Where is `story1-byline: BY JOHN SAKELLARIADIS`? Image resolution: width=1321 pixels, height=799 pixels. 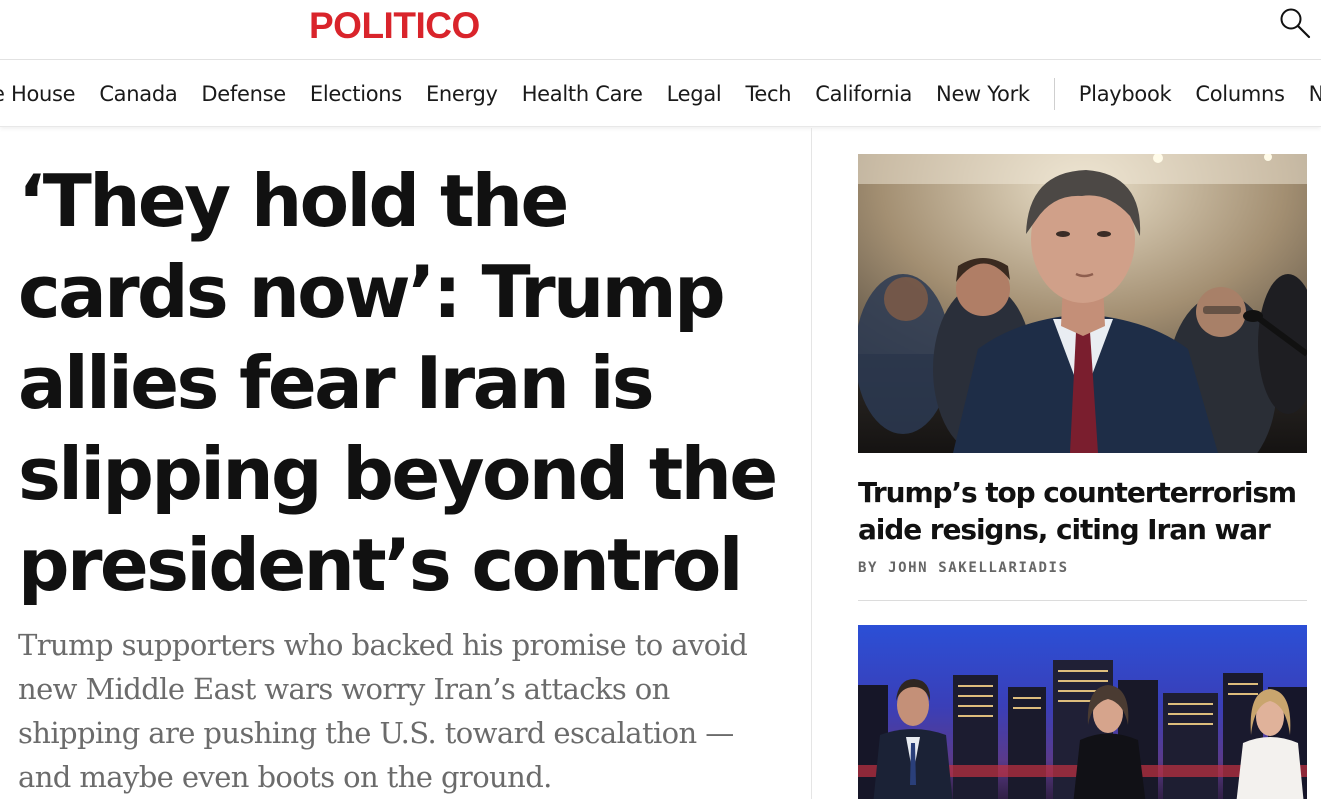
story1-byline: BY JOHN SAKELLARIADIS is located at coordinates (963, 568).